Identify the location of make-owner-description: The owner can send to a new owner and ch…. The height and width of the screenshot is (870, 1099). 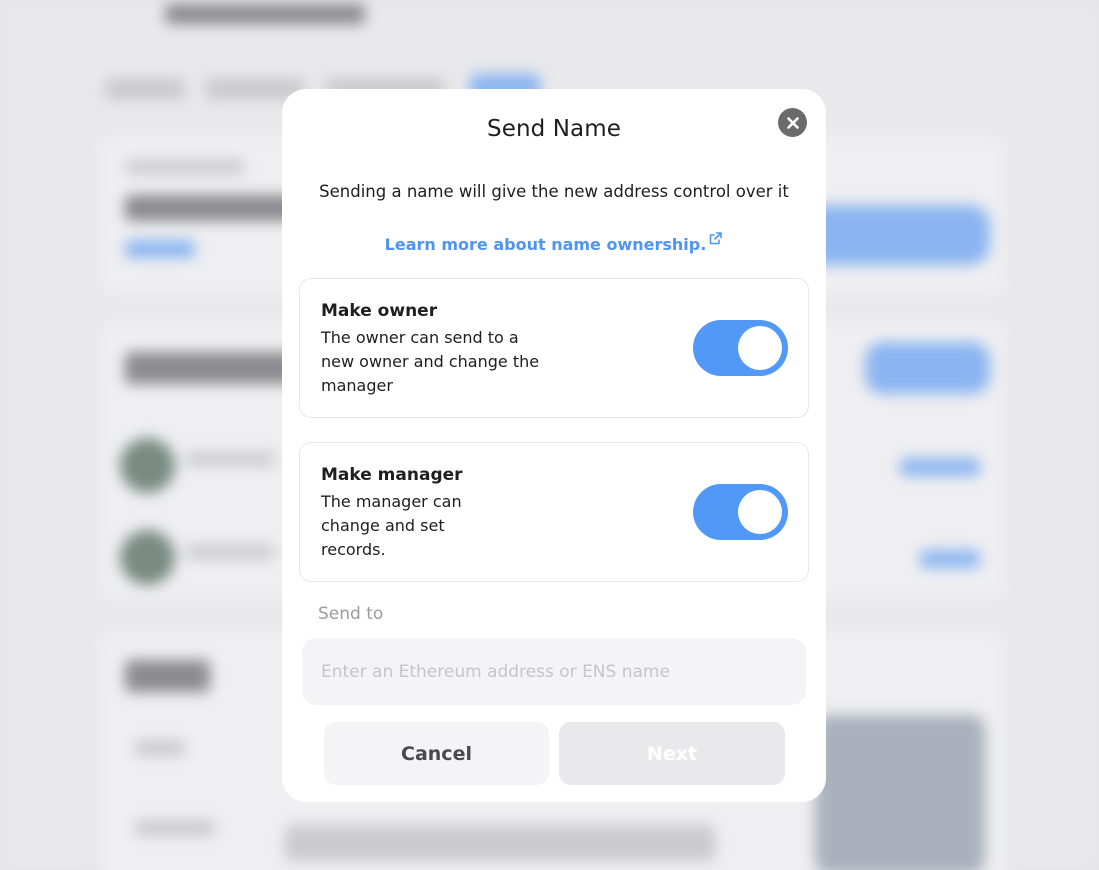
(430, 362).